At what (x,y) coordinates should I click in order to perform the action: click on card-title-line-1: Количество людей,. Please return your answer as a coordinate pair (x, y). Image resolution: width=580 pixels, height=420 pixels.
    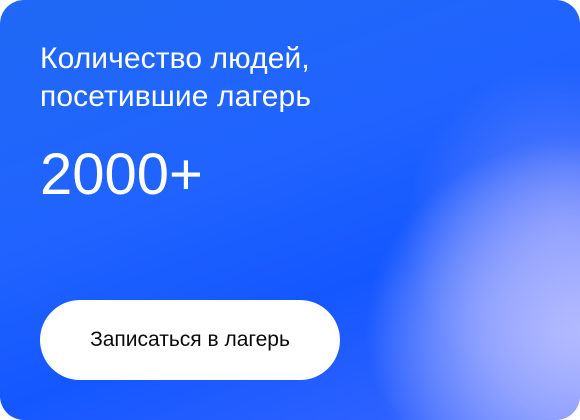
    Looking at the image, I should click on (175, 58).